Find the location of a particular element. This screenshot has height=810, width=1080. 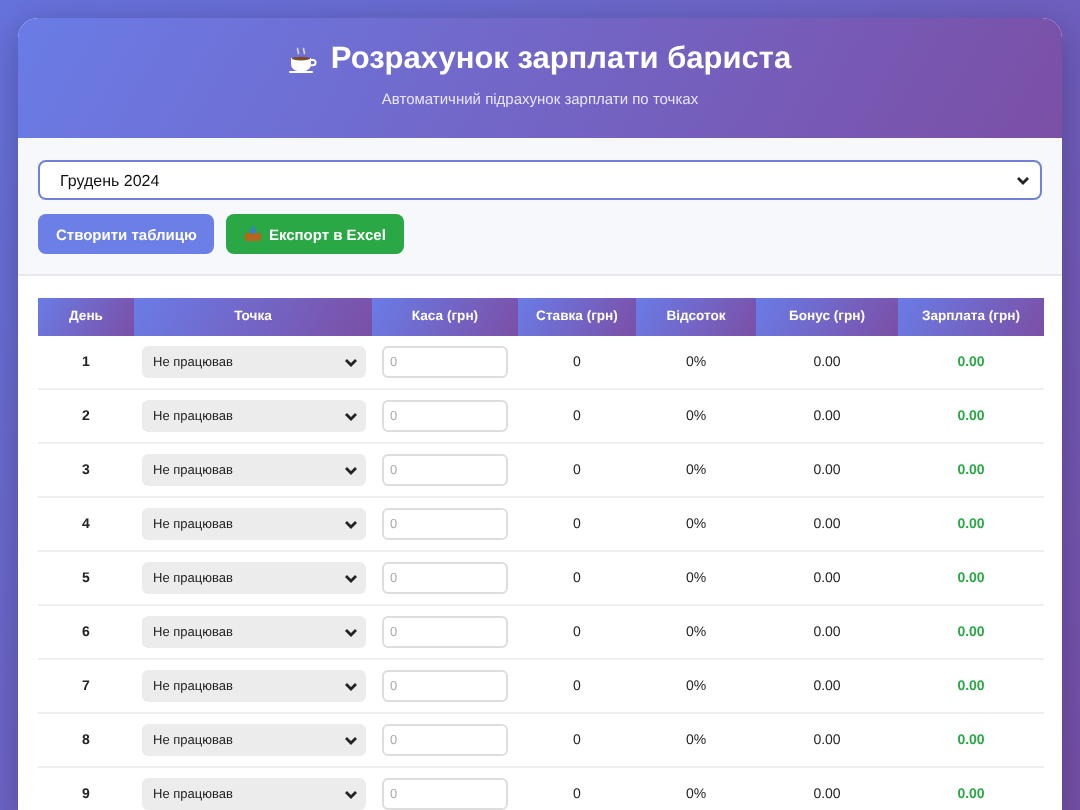

page-title: Розрахунок зарплати бариста is located at coordinates (561, 60).